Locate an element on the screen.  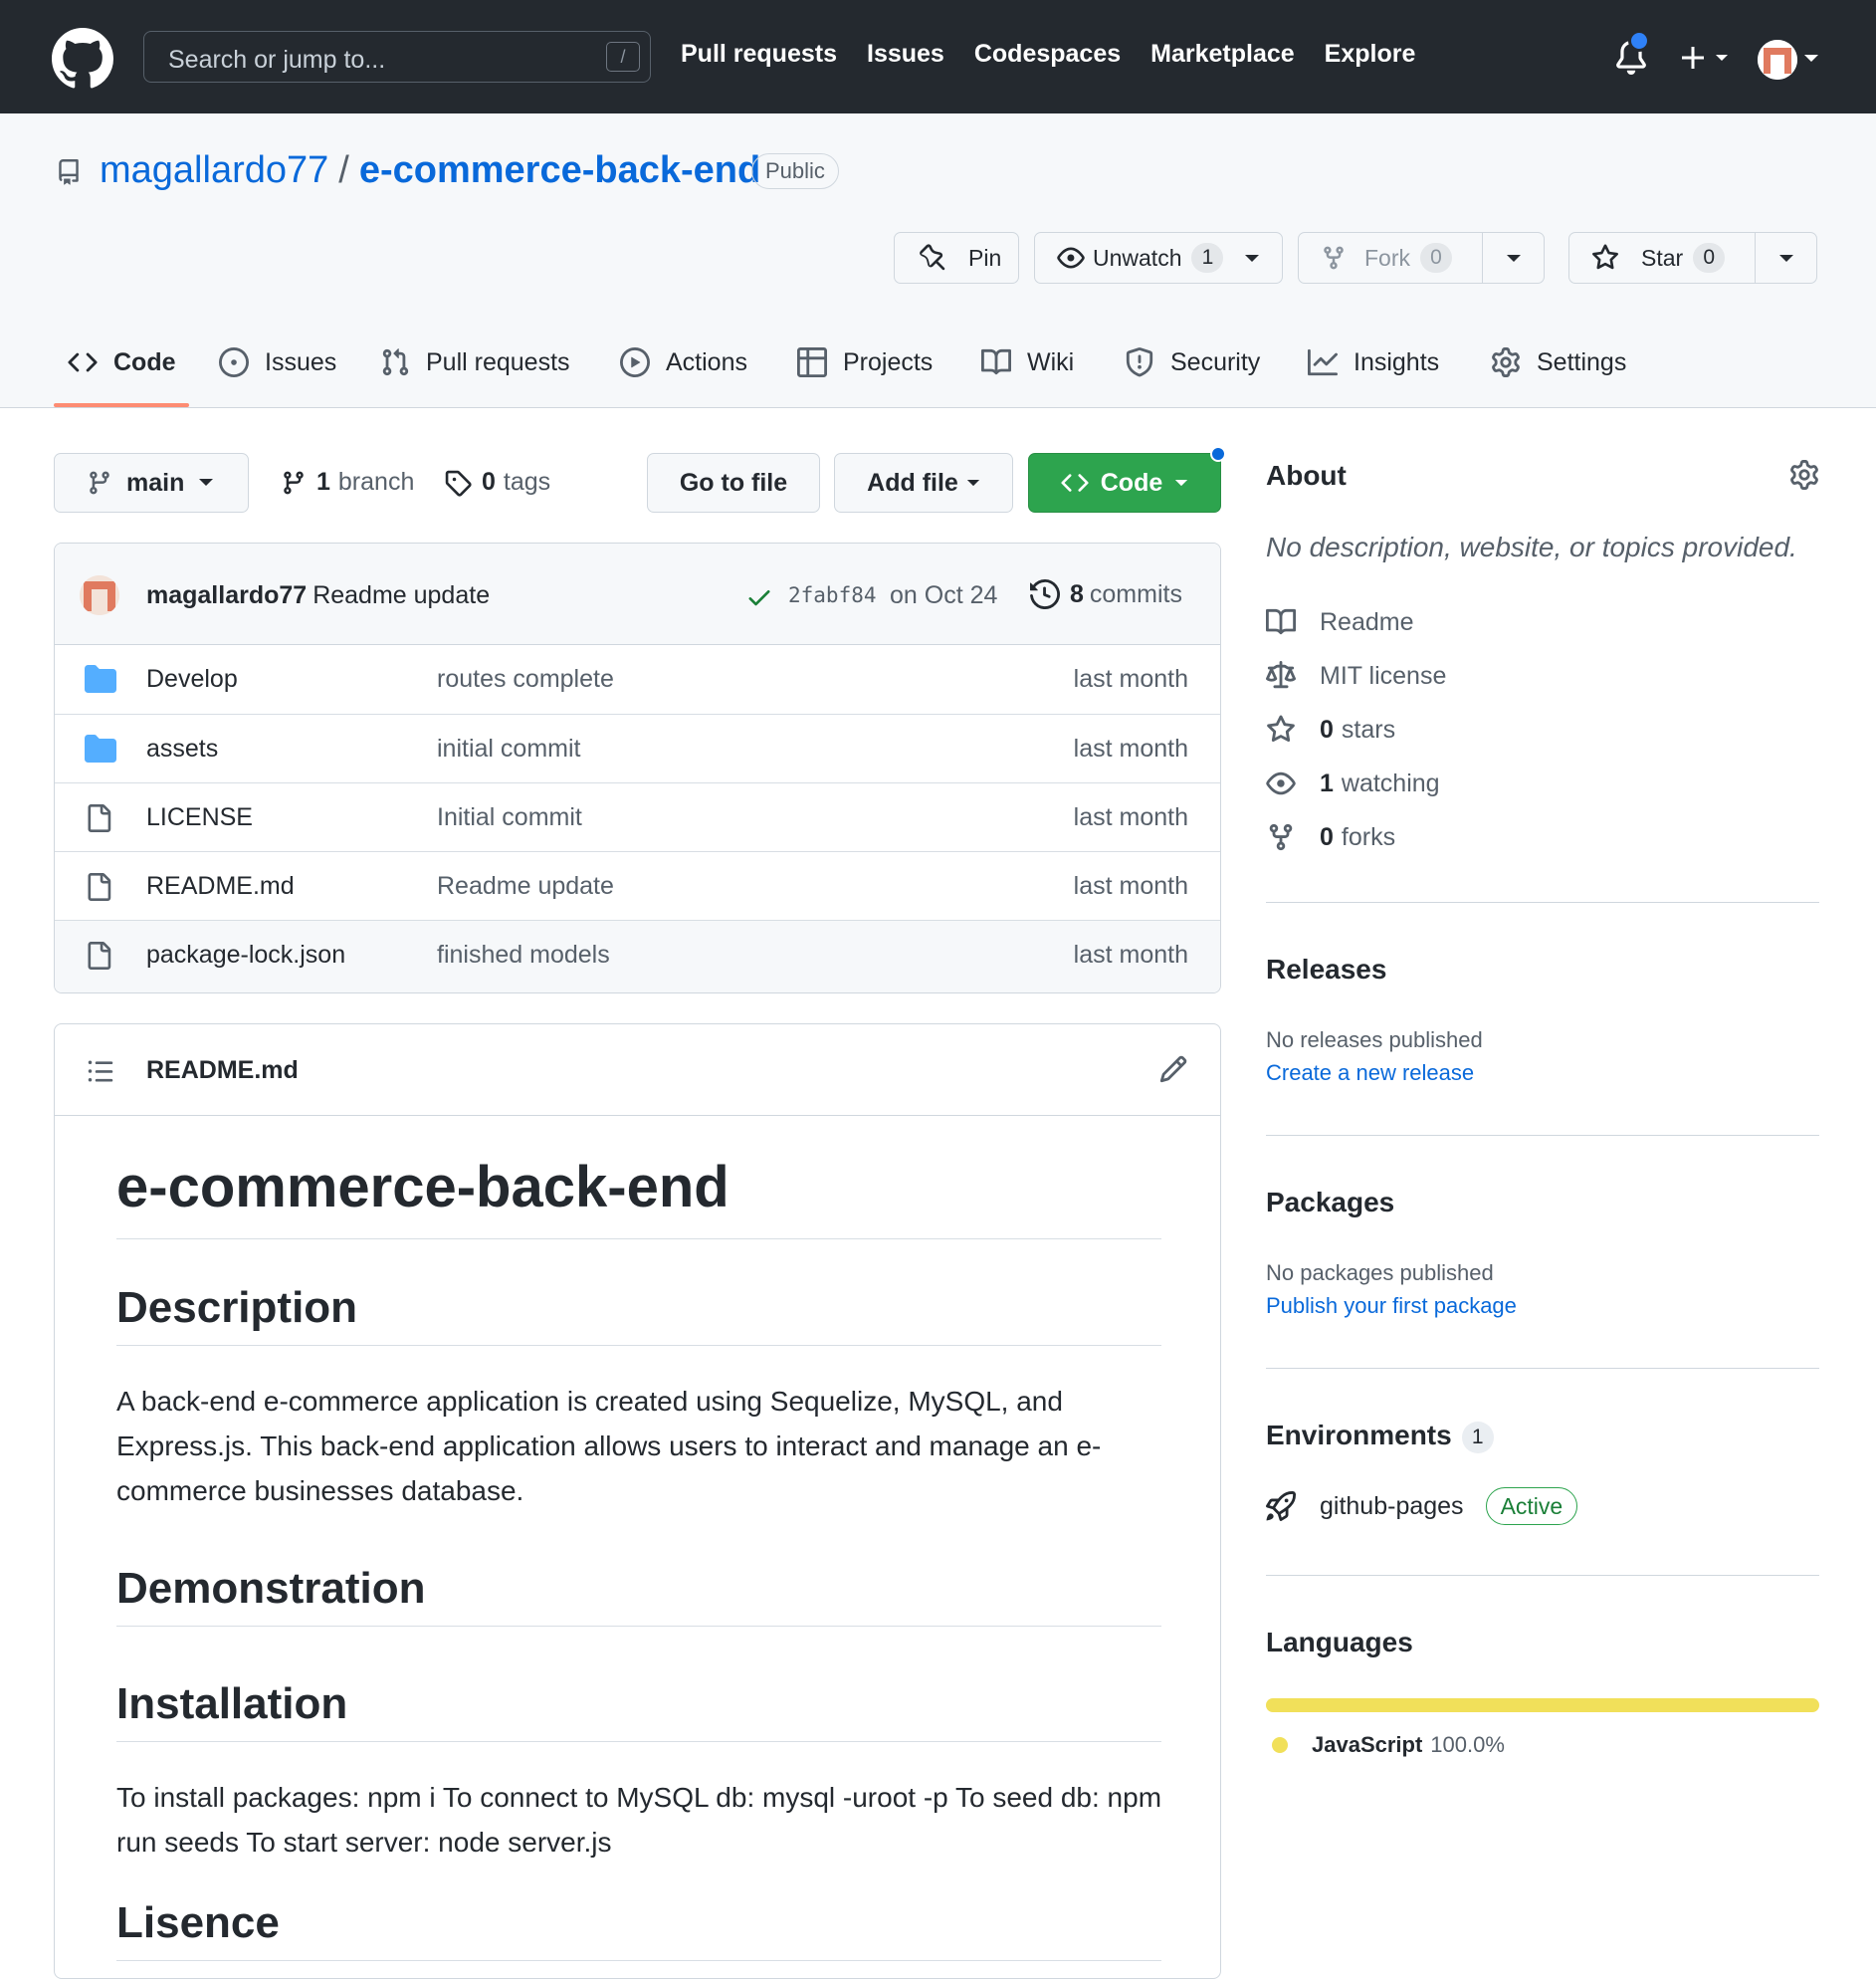
tab-security: Security is located at coordinates (1192, 362).